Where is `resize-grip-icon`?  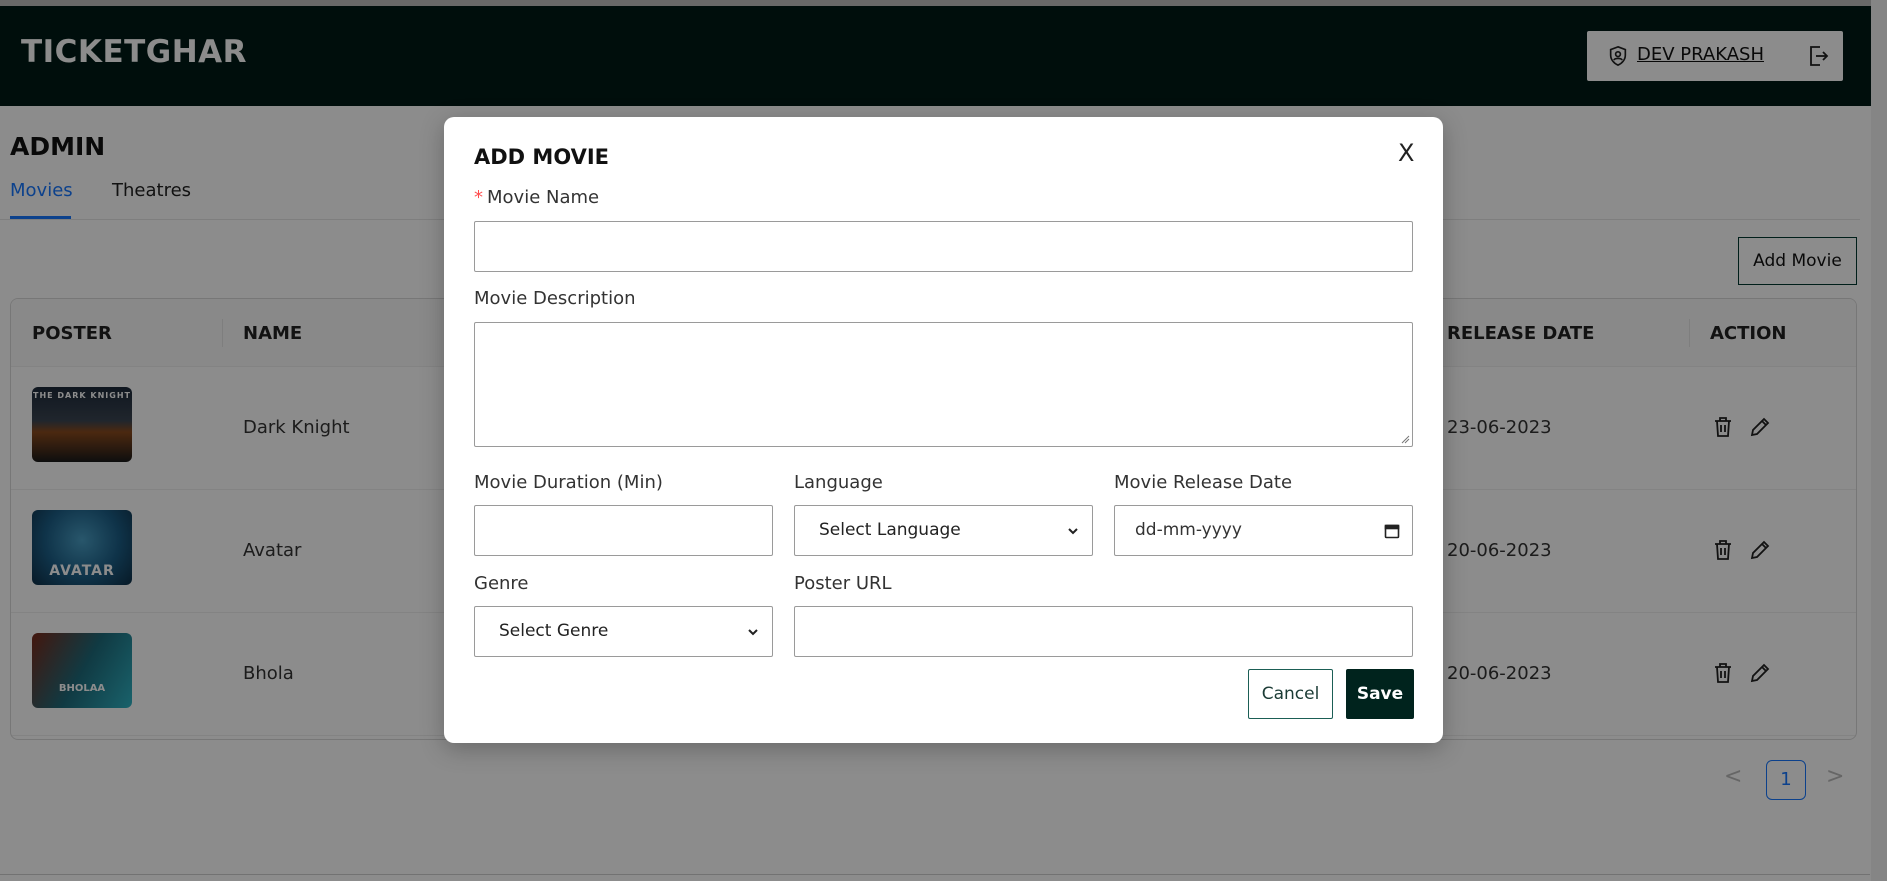 resize-grip-icon is located at coordinates (1405, 439).